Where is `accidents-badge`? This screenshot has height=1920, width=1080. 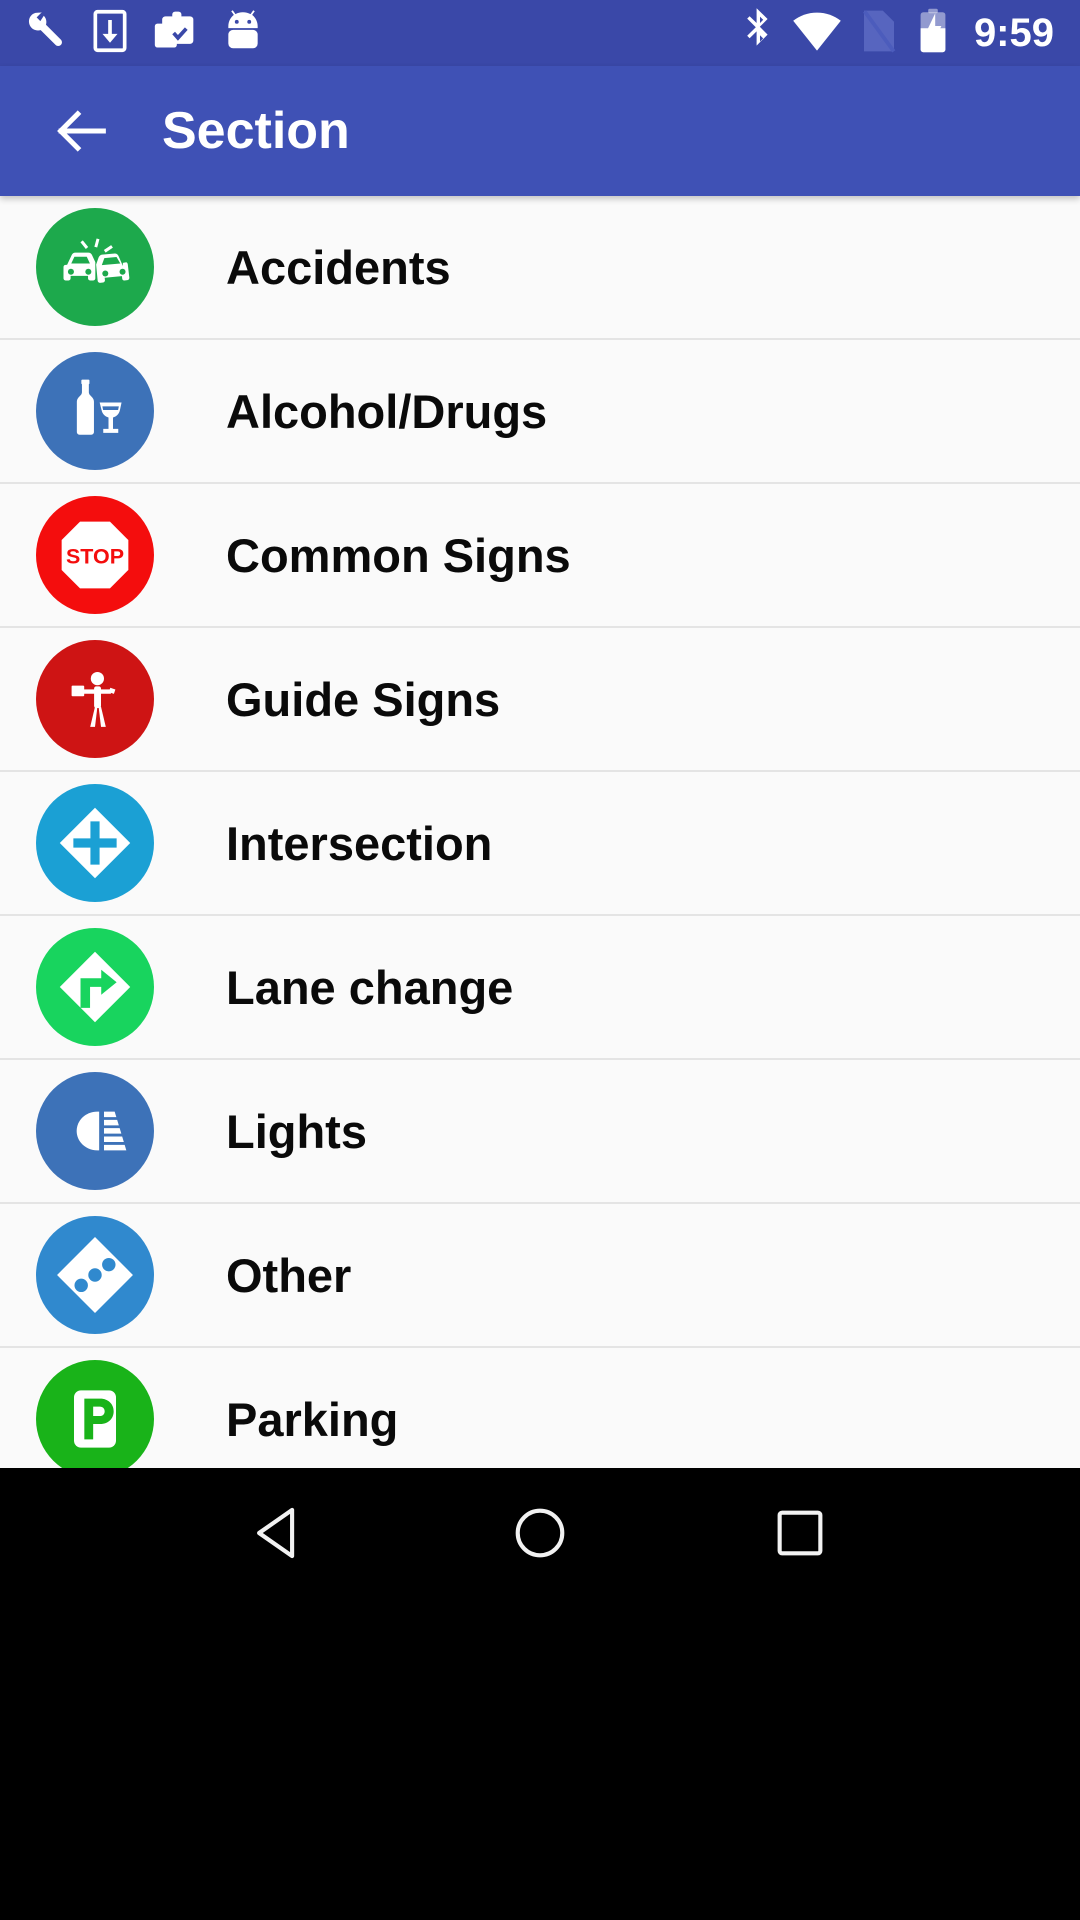
accidents-badge is located at coordinates (95, 267).